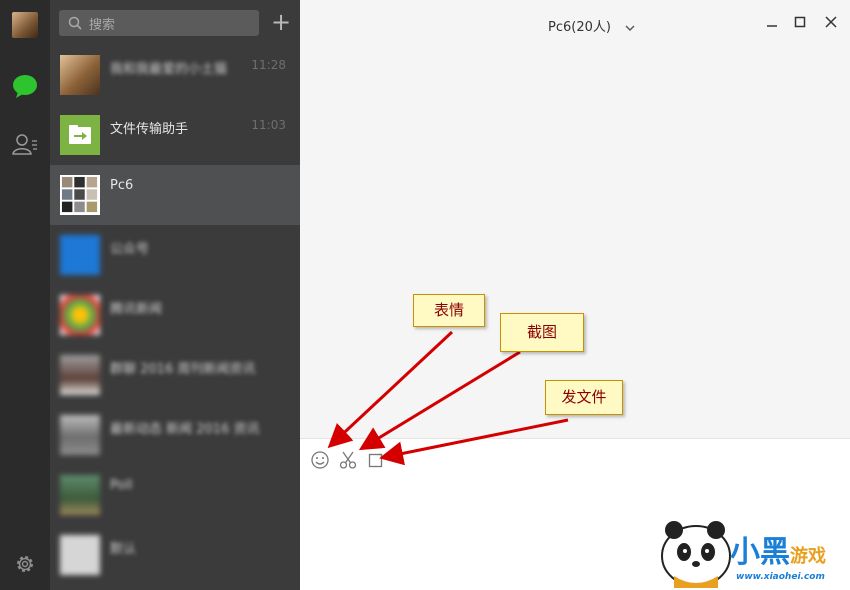  I want to click on smiley-icon, so click(320, 460).